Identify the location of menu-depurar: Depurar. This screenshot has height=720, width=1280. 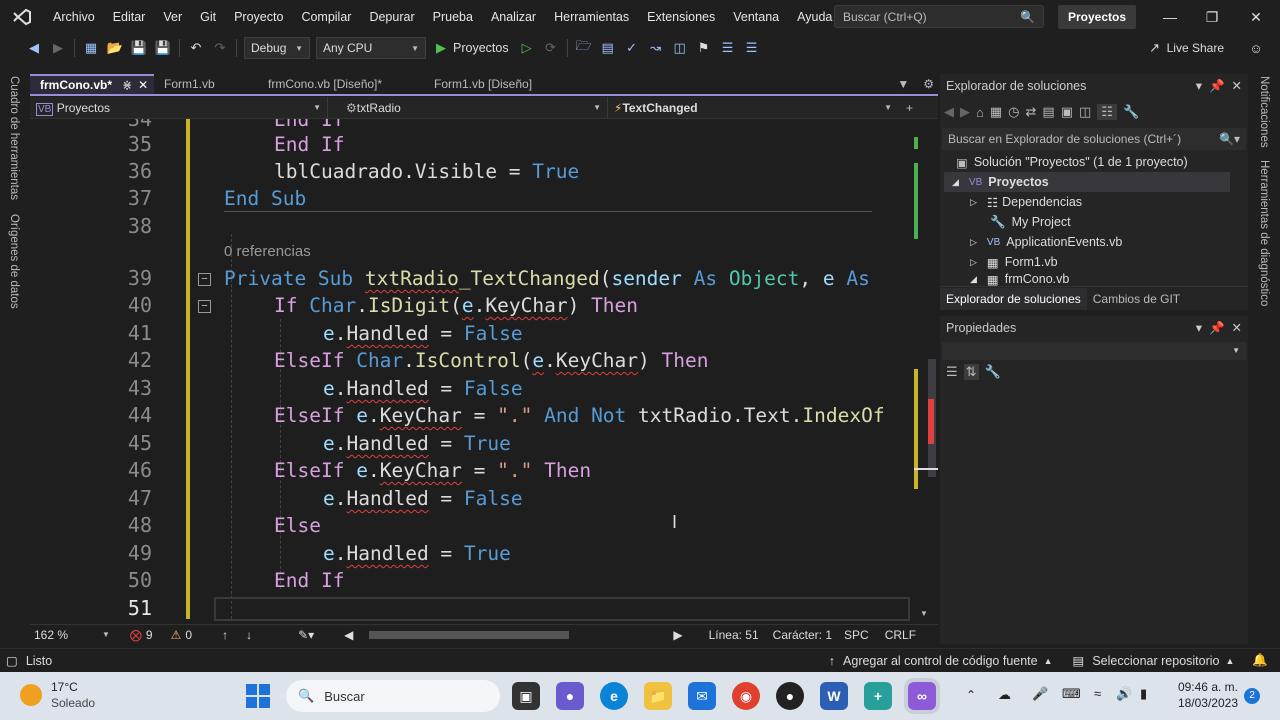
(391, 17).